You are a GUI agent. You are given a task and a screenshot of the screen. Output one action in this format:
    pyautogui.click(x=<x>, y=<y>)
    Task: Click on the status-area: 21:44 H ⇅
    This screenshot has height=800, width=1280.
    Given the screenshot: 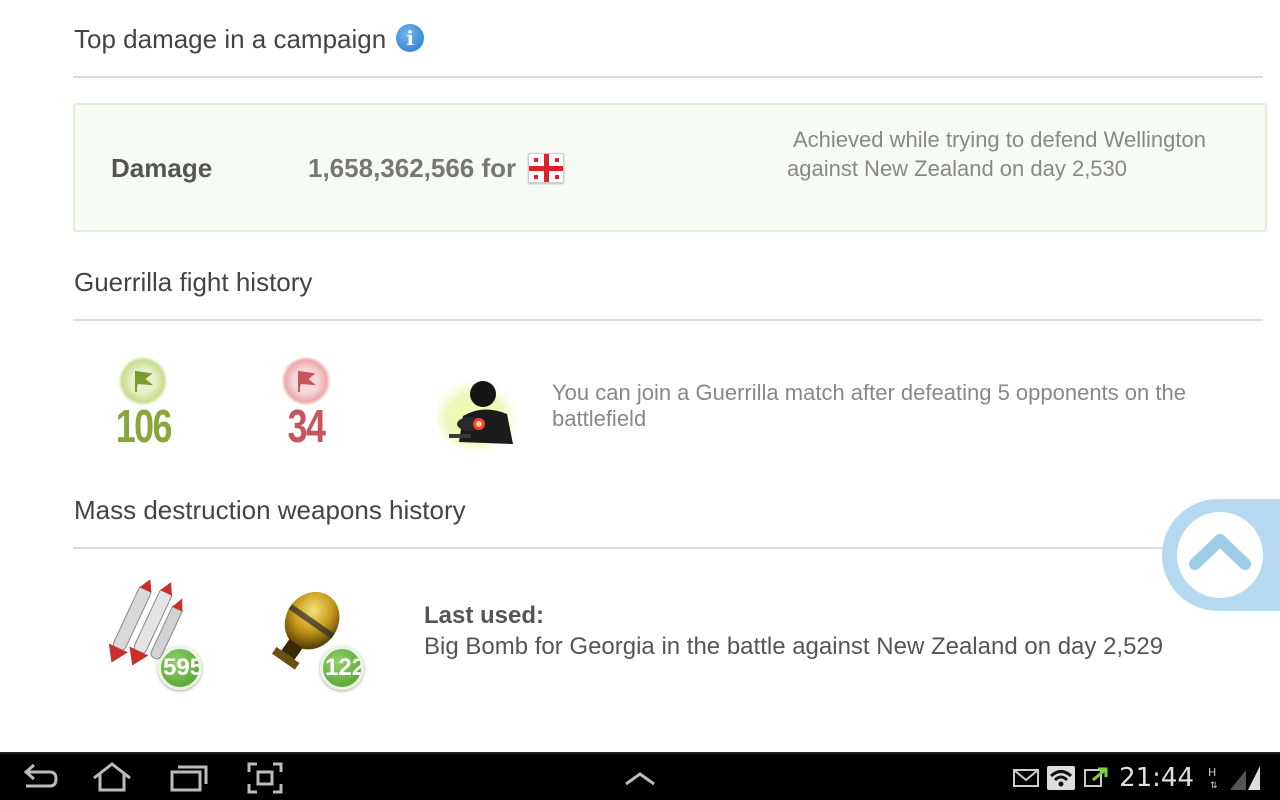 What is the action you would take?
    pyautogui.click(x=1137, y=777)
    